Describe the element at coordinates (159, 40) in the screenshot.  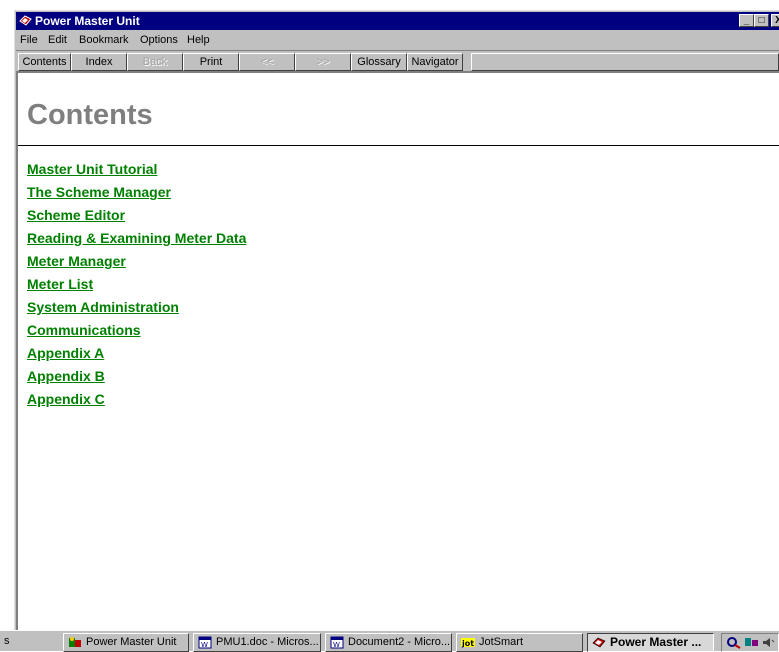
I see `menu-options: Options` at that location.